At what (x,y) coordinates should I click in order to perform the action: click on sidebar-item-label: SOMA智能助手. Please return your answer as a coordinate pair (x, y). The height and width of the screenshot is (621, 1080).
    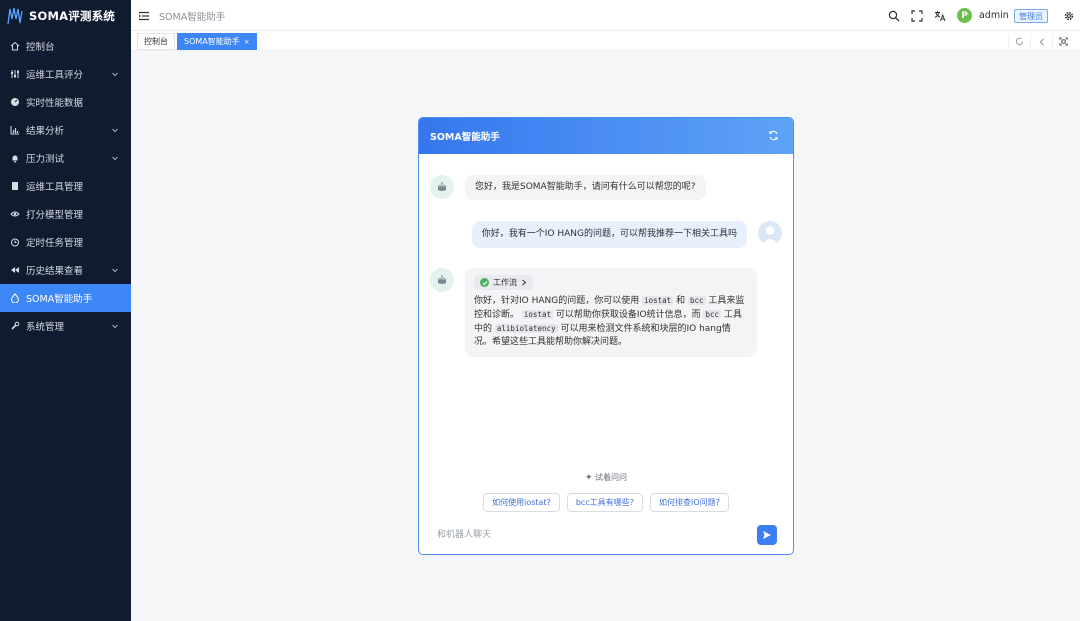
    Looking at the image, I should click on (59, 299).